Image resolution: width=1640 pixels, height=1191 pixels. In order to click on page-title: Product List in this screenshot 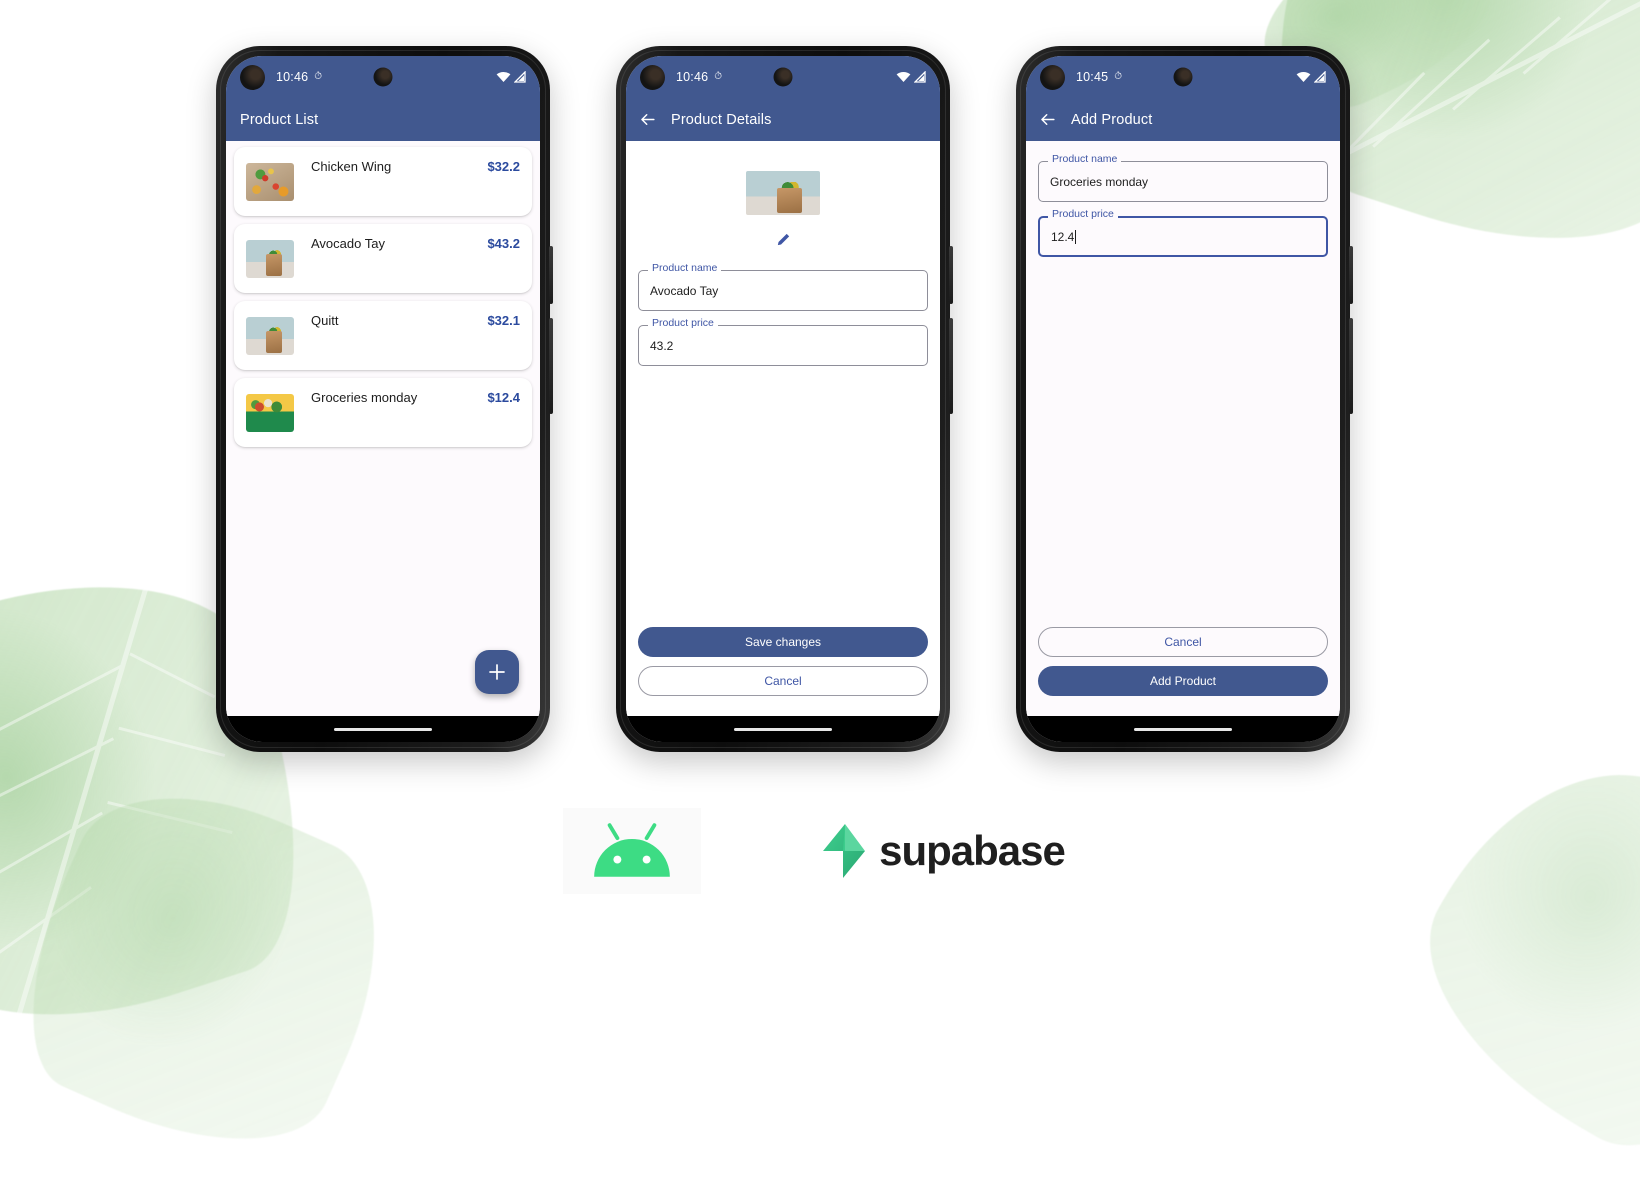, I will do `click(279, 119)`.